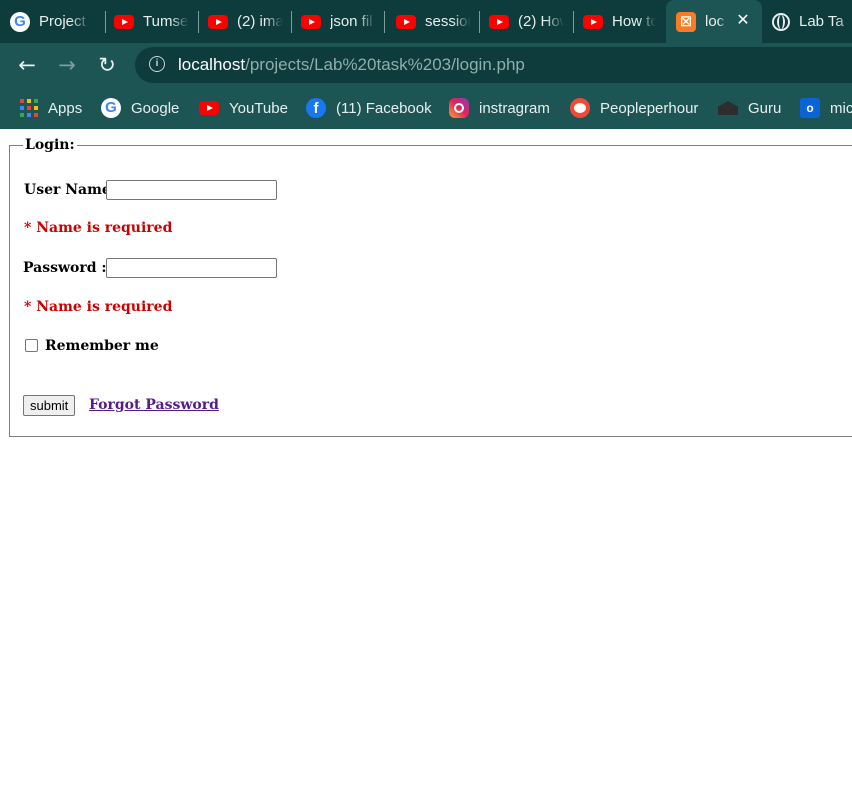 This screenshot has height=785, width=852. I want to click on bookmark-guru: Guru, so click(749, 108).